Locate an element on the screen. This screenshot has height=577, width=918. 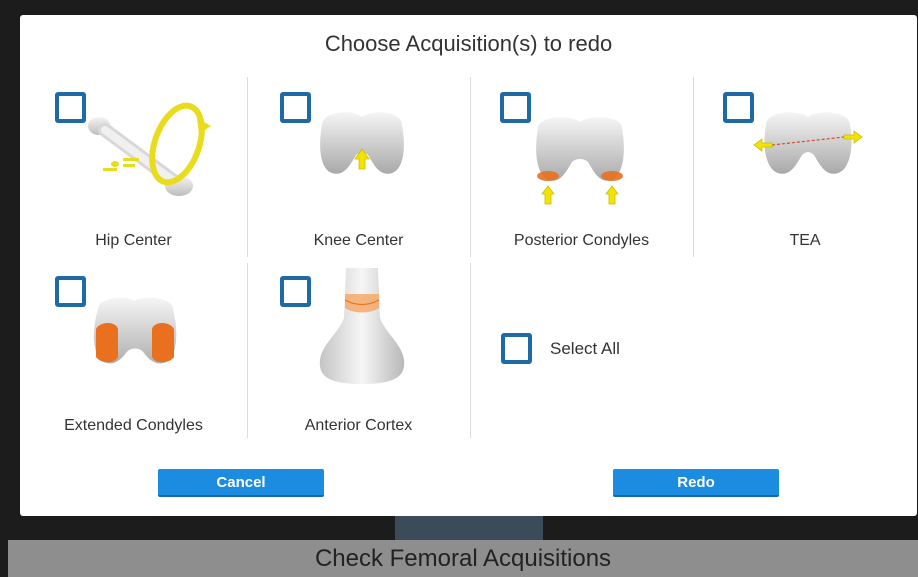
tea-label: TEA is located at coordinates (805, 240).